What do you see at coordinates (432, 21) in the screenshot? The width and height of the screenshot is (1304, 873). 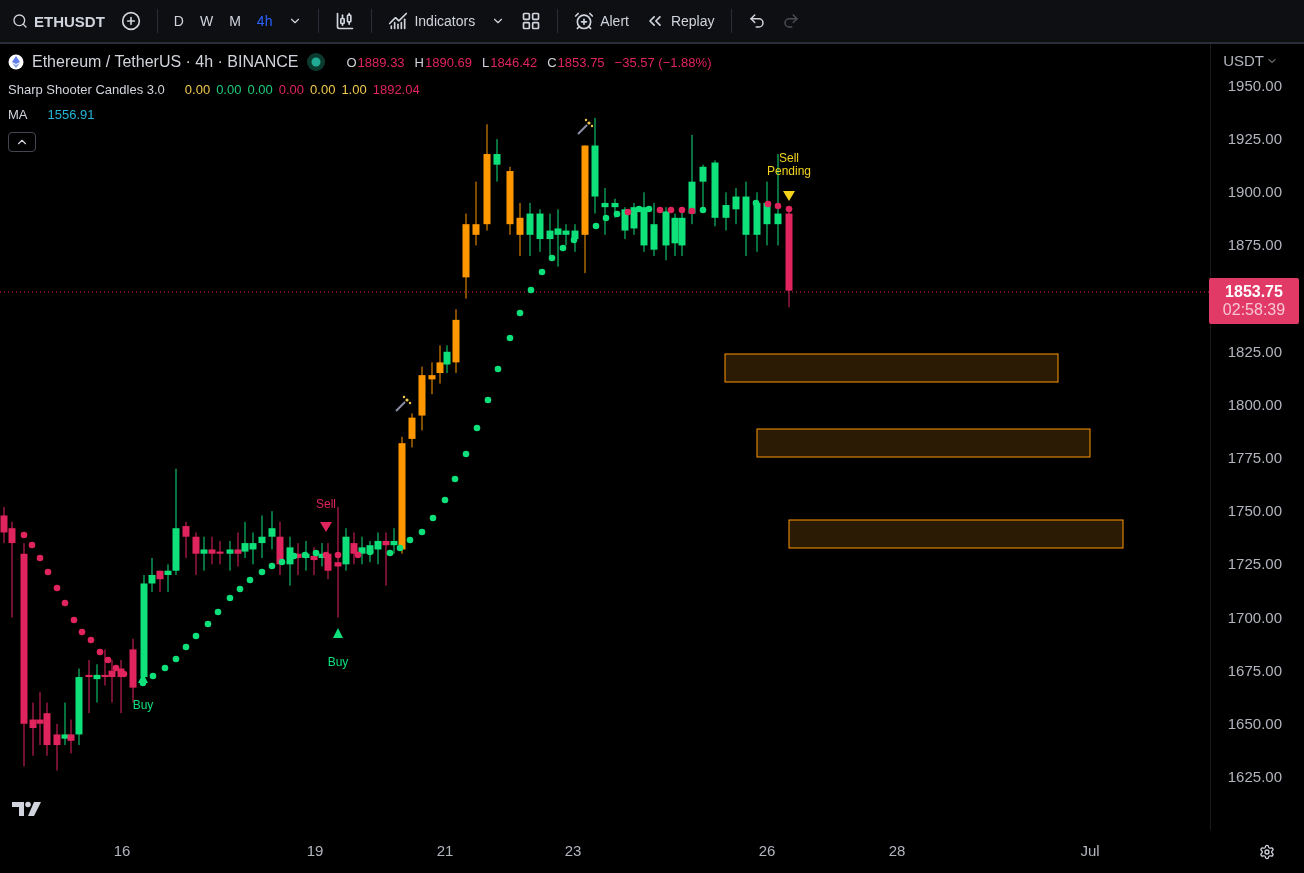 I see `indicators-button: Indicators` at bounding box center [432, 21].